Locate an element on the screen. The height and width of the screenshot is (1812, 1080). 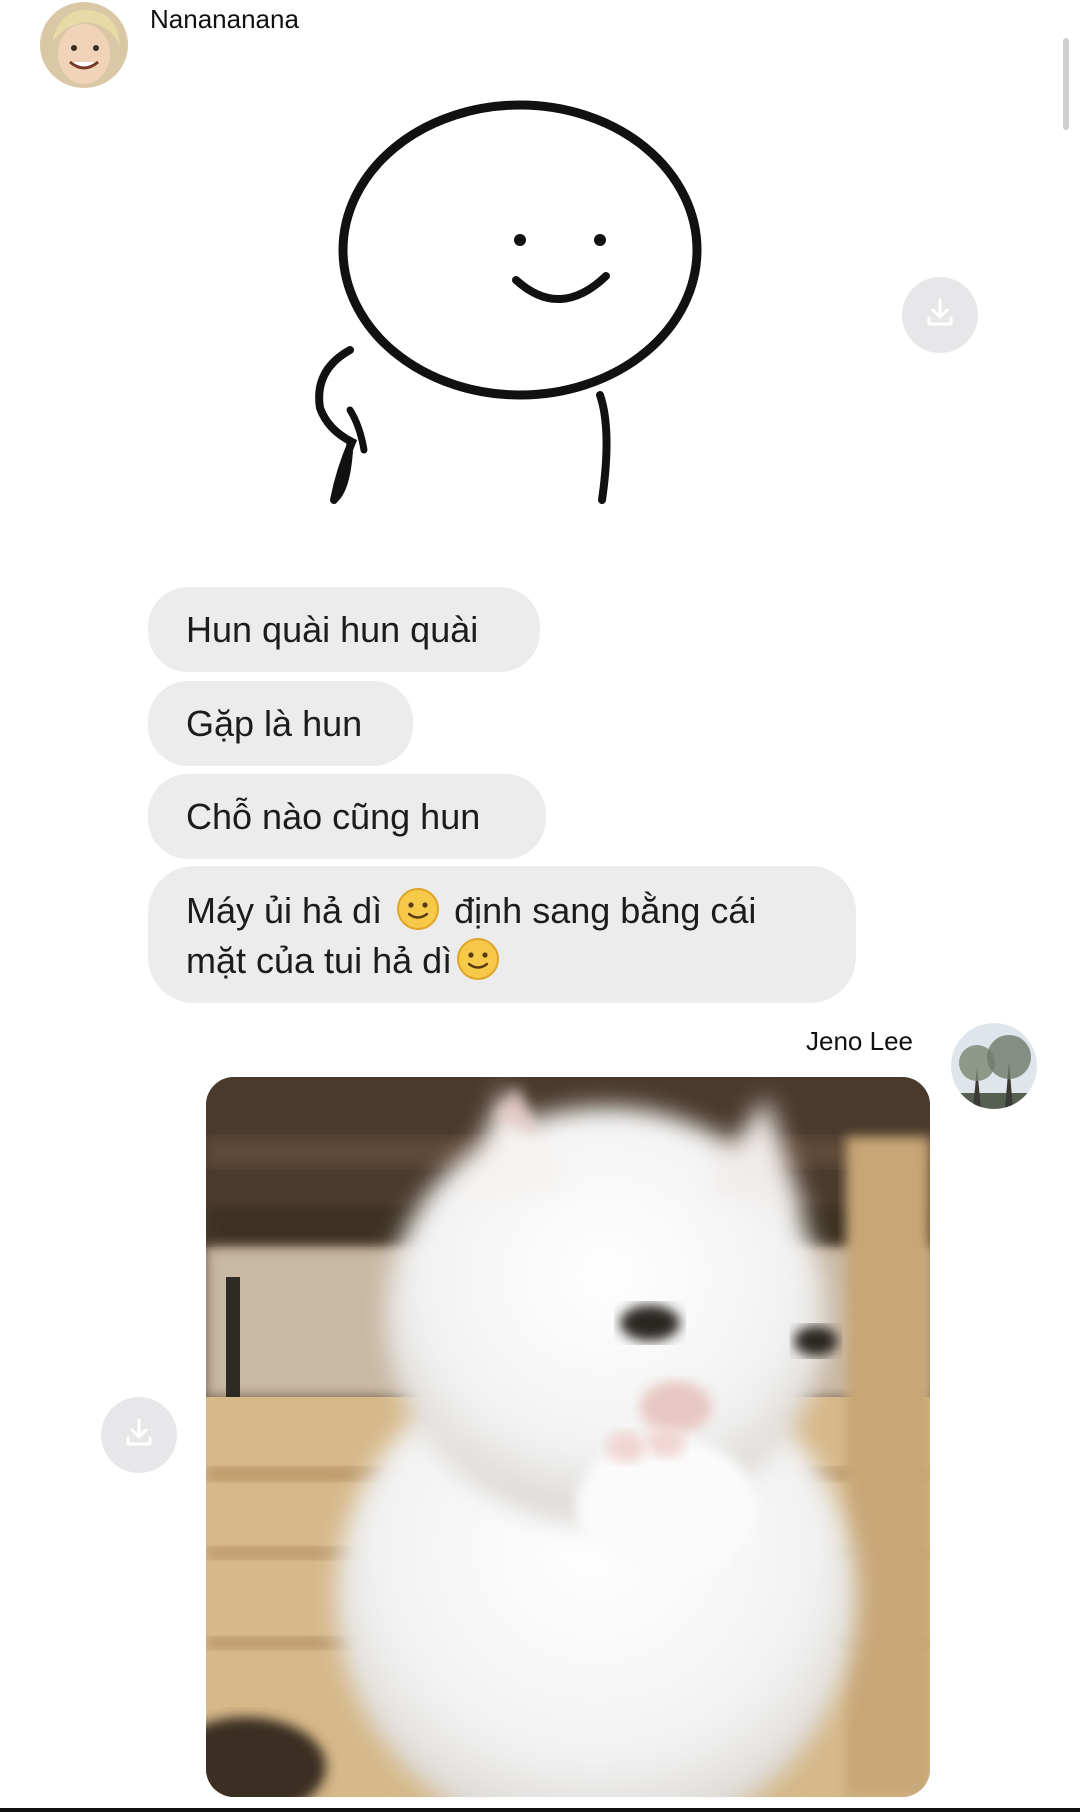
avatar-jeno-lee is located at coordinates (994, 1066).